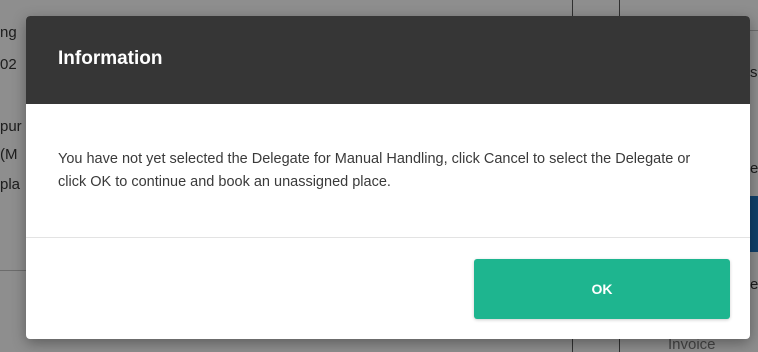  What do you see at coordinates (110, 58) in the screenshot?
I see `dialog-title: Information` at bounding box center [110, 58].